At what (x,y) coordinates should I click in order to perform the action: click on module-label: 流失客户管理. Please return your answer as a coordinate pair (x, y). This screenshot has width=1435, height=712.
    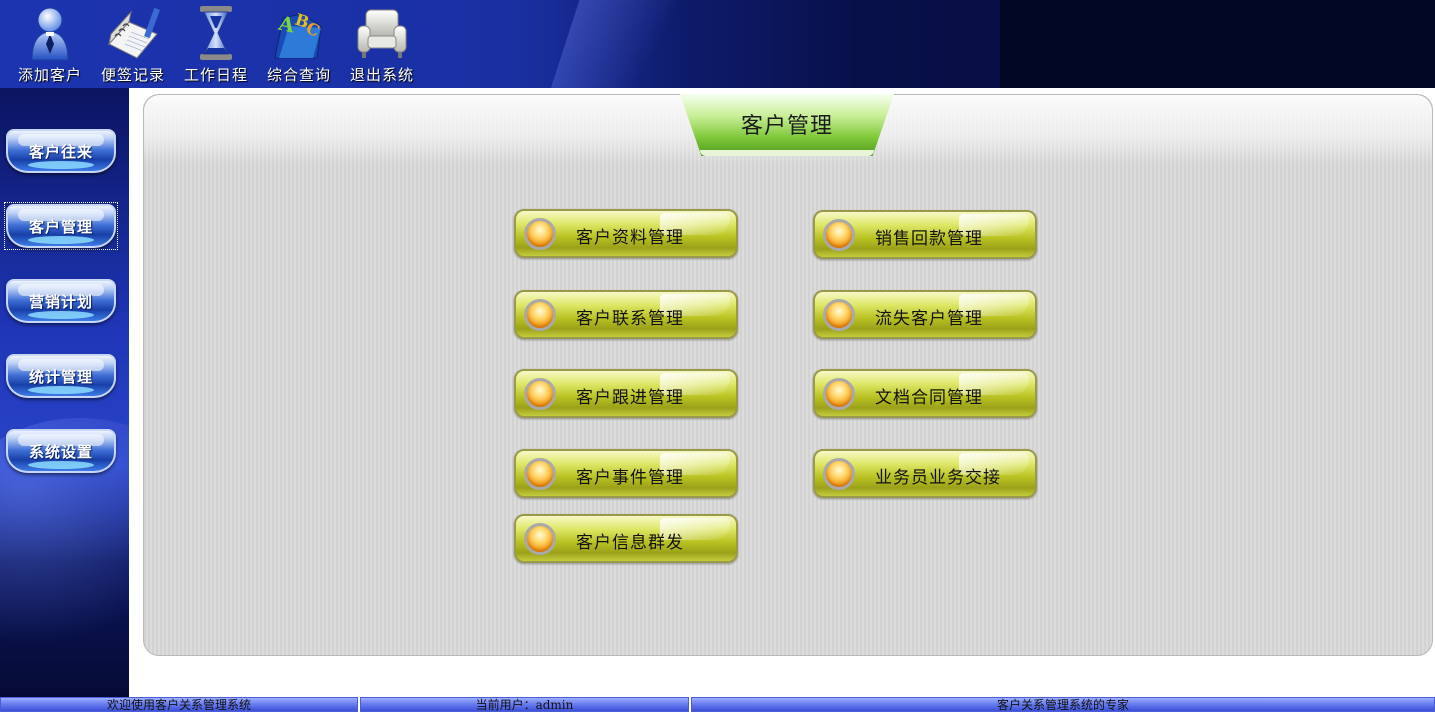
    Looking at the image, I should click on (929, 319).